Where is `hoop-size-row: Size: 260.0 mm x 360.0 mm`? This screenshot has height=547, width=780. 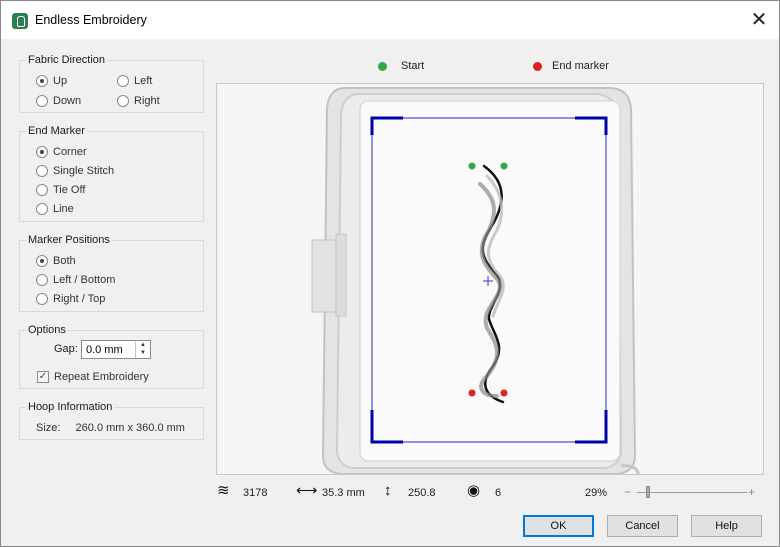
hoop-size-row: Size: 260.0 mm x 360.0 mm is located at coordinates (110, 428).